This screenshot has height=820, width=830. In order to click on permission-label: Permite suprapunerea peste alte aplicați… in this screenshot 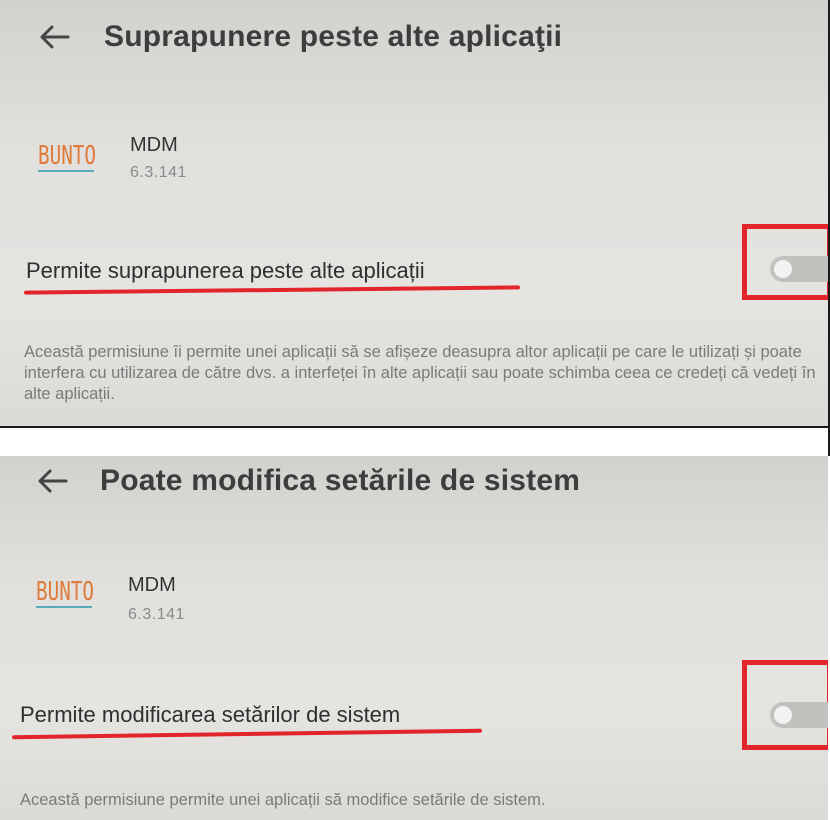, I will do `click(225, 270)`.